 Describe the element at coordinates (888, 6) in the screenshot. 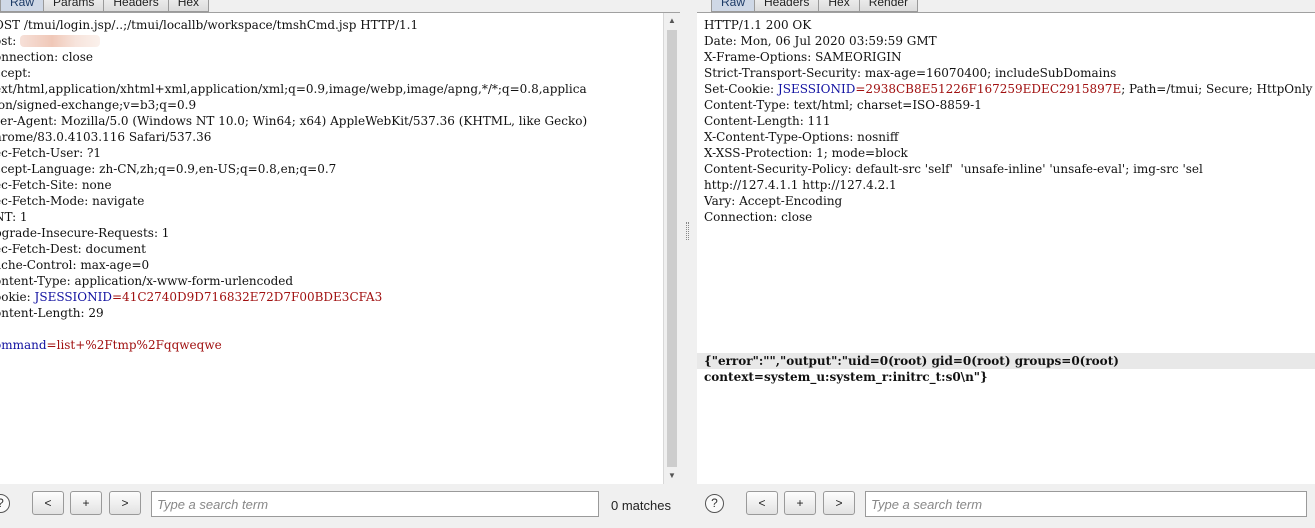

I see `tab-render: Render` at that location.